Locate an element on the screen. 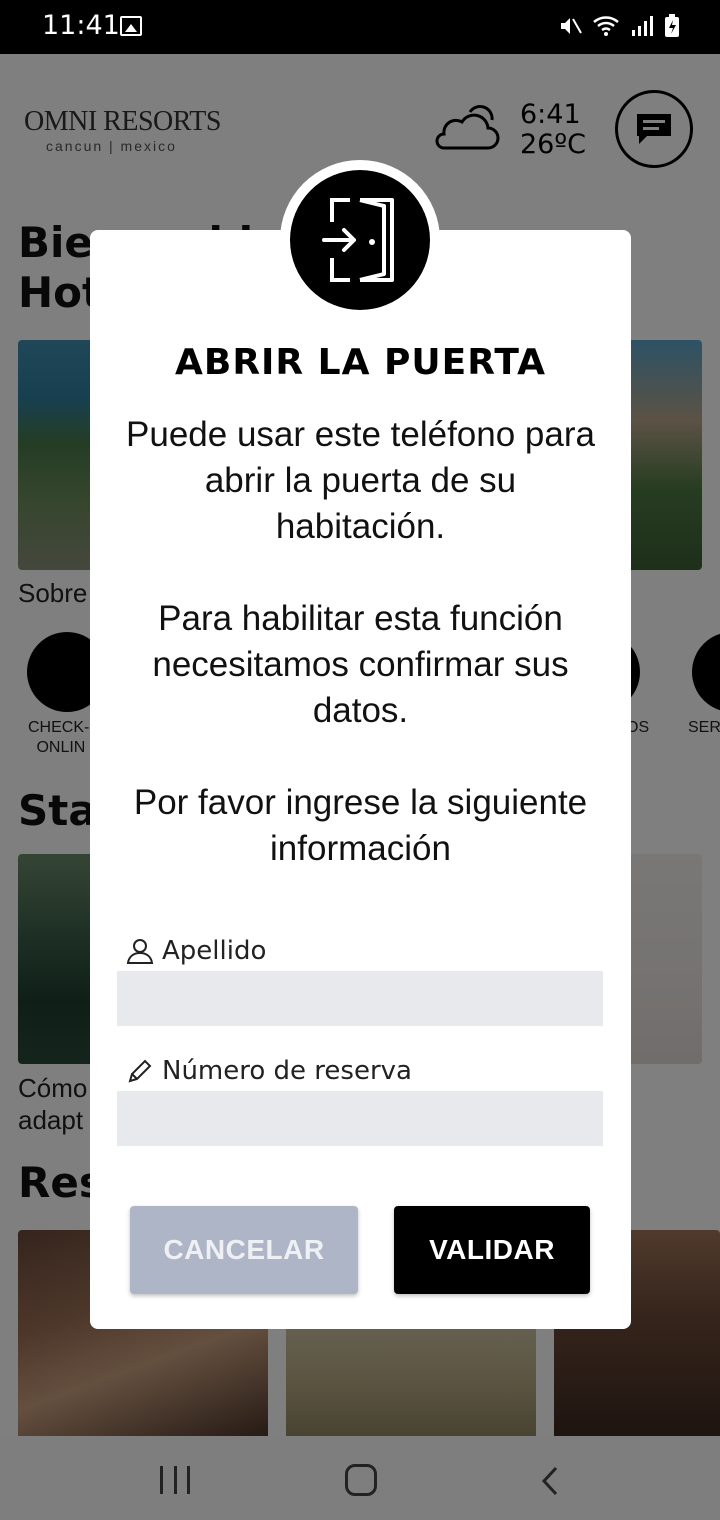  reservation-label: Número de reserva is located at coordinates (269, 1071).